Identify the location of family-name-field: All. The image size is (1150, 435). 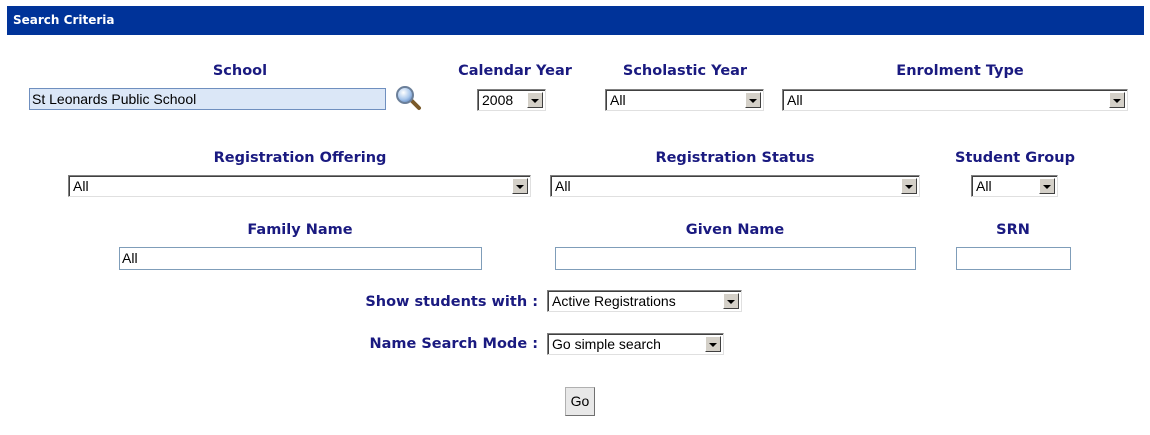
(300, 258).